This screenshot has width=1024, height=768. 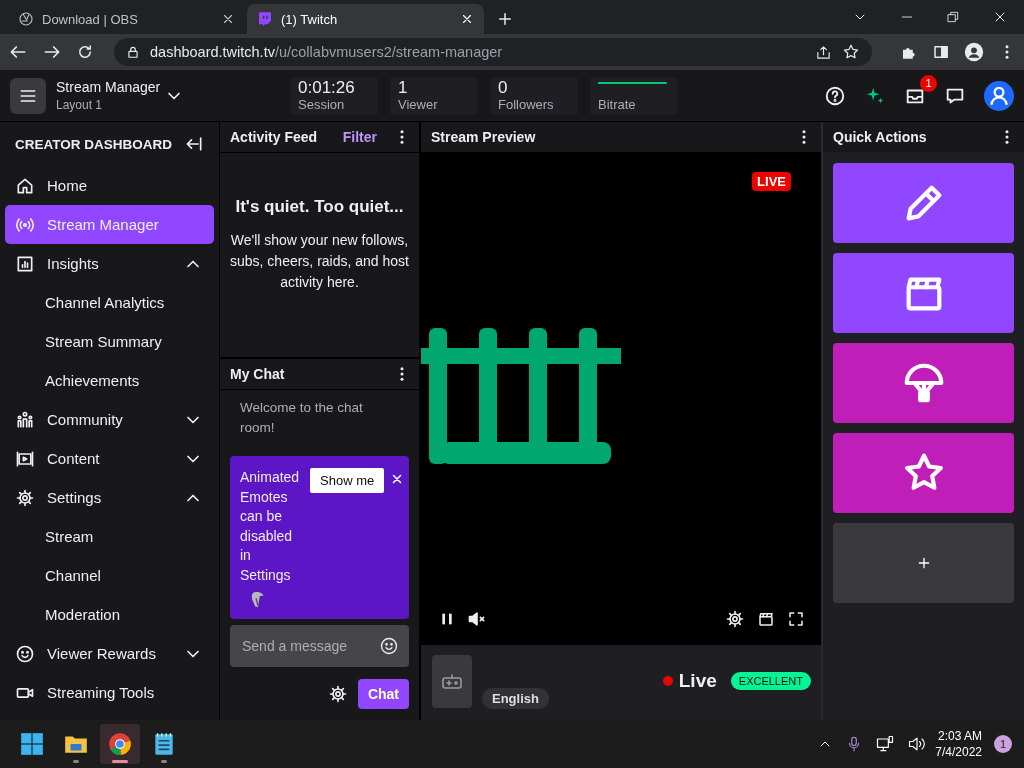 What do you see at coordinates (109, 341) in the screenshot?
I see `sidebar-subitem: Stream Summary` at bounding box center [109, 341].